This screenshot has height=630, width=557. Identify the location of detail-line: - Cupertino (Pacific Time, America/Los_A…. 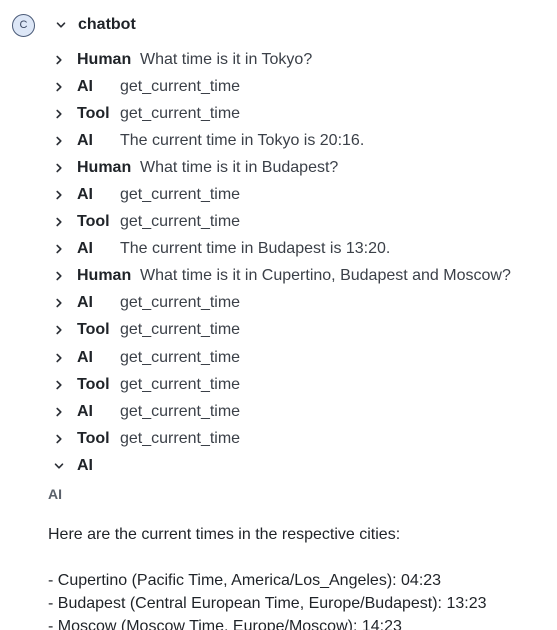
(245, 580).